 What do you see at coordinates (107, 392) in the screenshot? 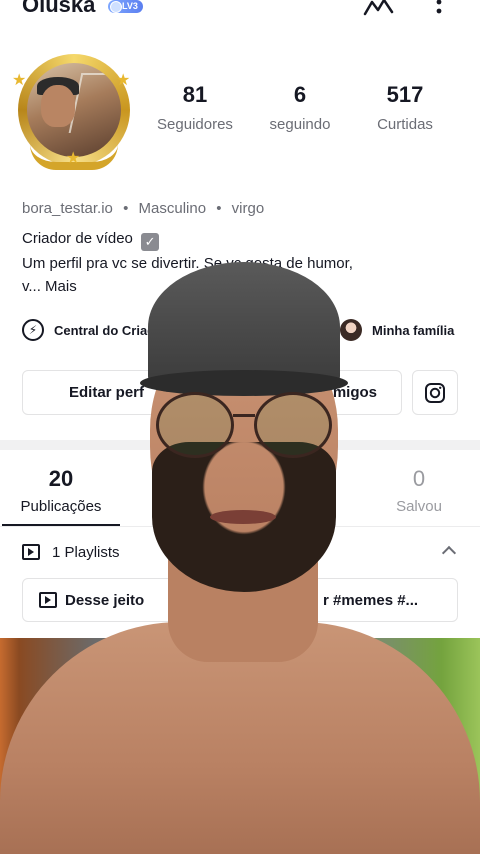
I see `edit-profile-label: Editar perf` at bounding box center [107, 392].